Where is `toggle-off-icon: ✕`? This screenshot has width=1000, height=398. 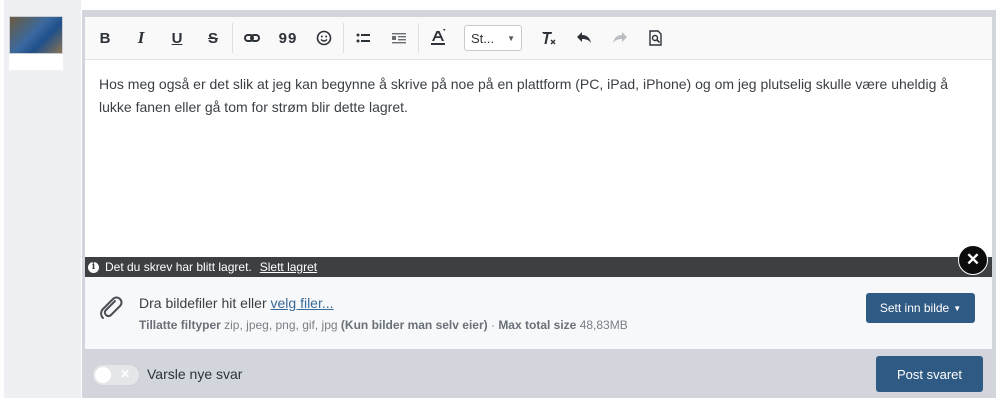
toggle-off-icon: ✕ is located at coordinates (125, 374).